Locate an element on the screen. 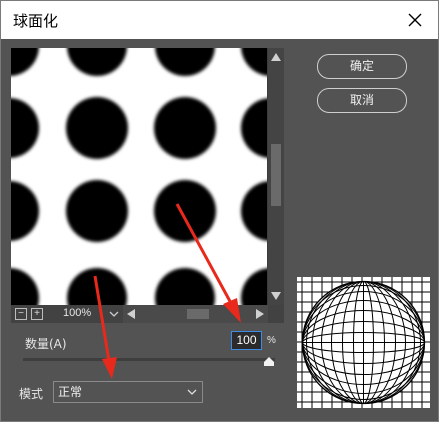 This screenshot has width=439, height=423. mode-dropdown: 正常 is located at coordinates (128, 392).